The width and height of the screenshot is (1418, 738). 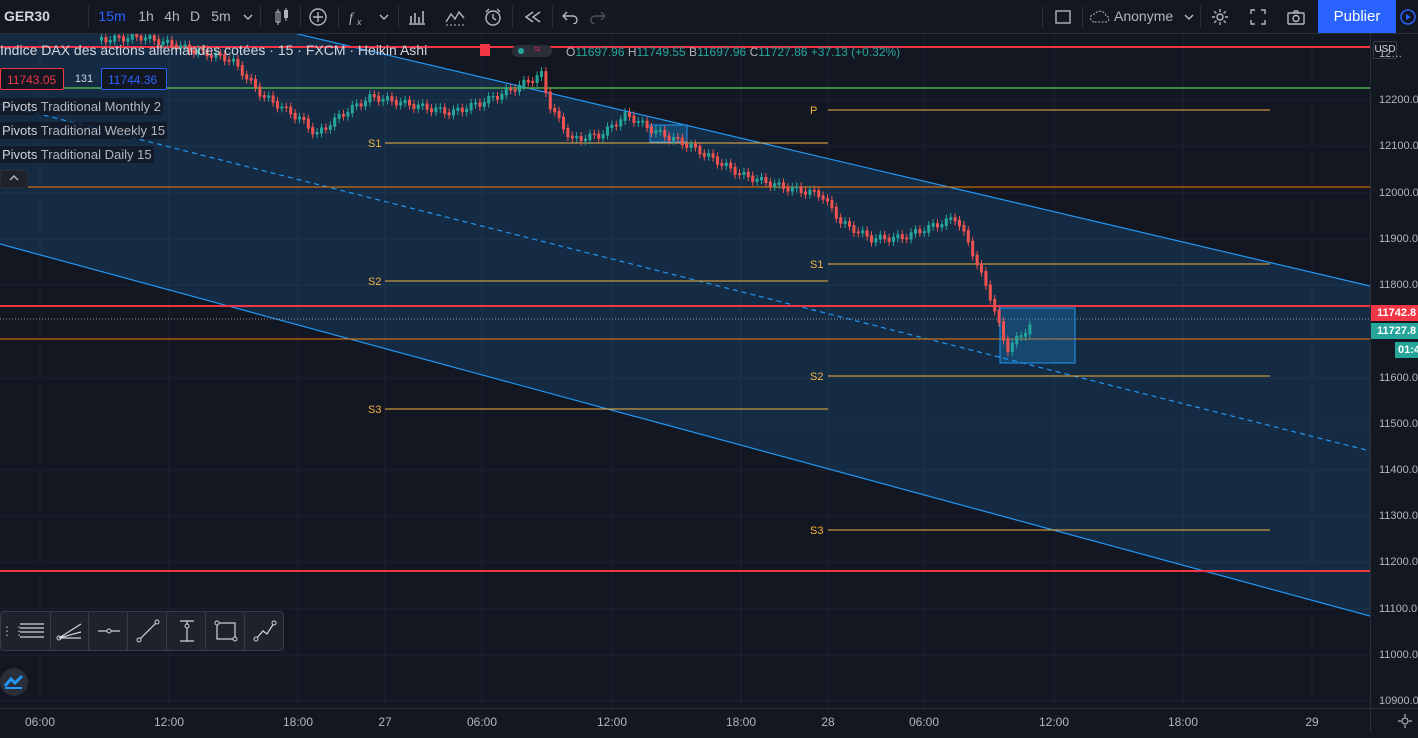 I want to click on alert-clock-icon, so click(x=493, y=16).